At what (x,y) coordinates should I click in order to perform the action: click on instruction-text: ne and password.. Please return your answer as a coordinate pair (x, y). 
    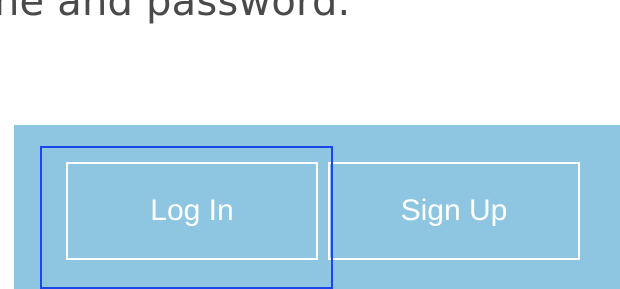
    Looking at the image, I should click on (175, 12).